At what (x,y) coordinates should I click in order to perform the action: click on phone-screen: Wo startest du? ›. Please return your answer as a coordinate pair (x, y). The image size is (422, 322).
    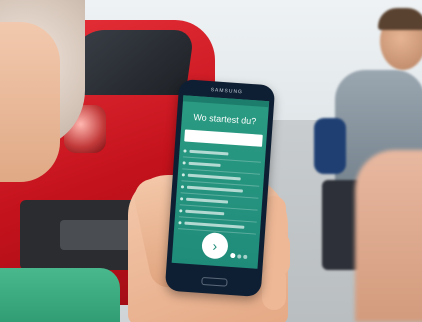
    Looking at the image, I should click on (220, 182).